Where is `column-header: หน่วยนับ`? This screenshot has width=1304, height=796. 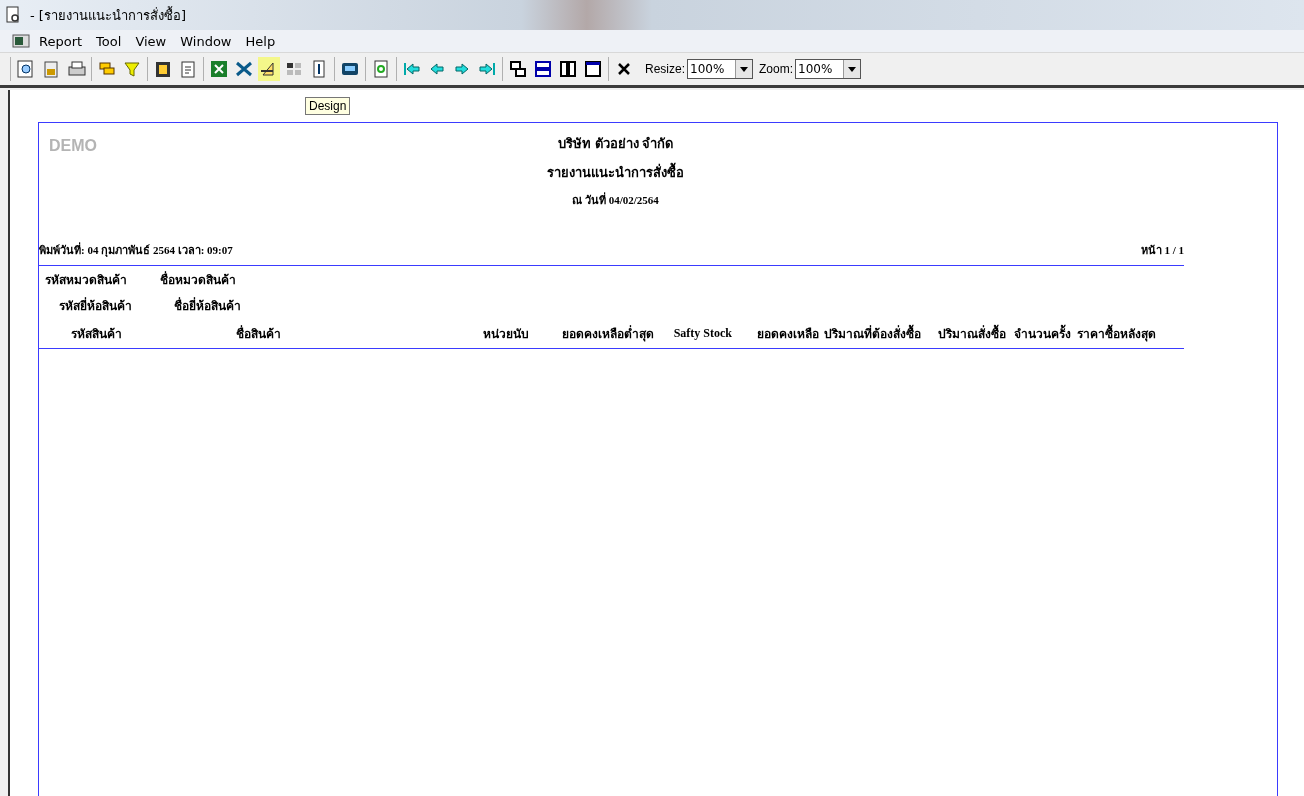
column-header: หน่วยนับ is located at coordinates (507, 334).